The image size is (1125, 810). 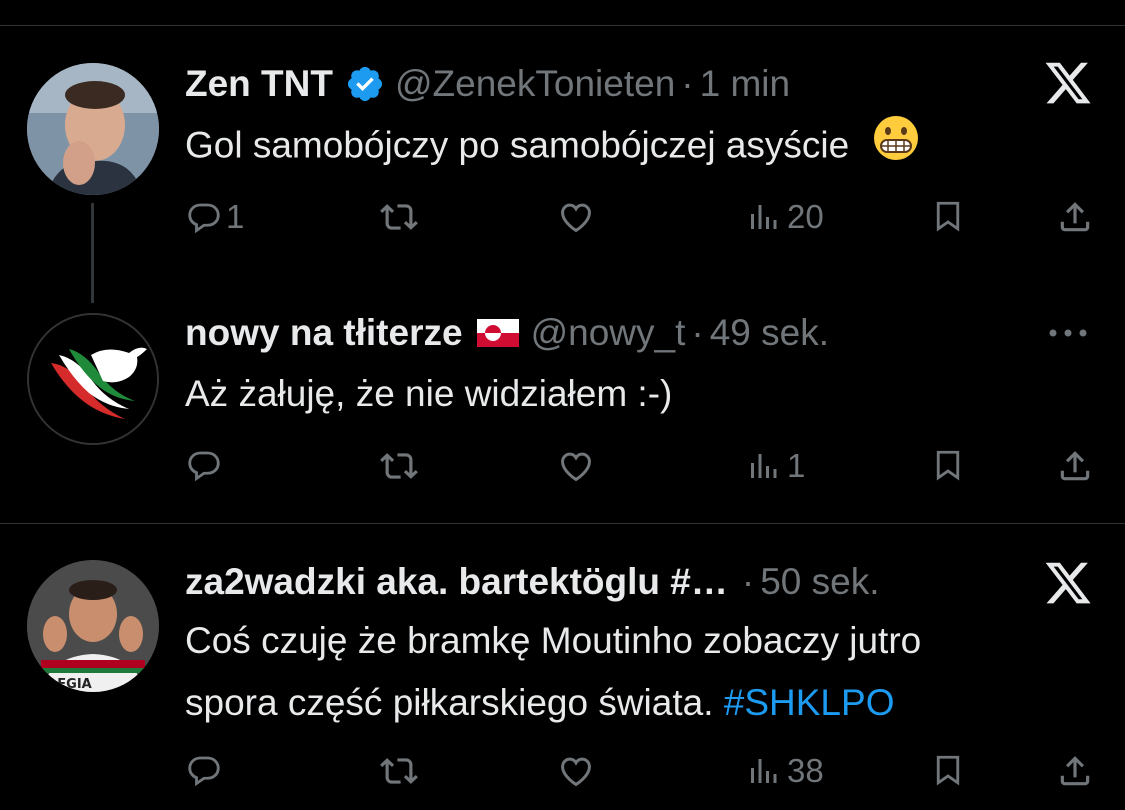 What do you see at coordinates (819, 582) in the screenshot?
I see `timestamp: 50 sek.` at bounding box center [819, 582].